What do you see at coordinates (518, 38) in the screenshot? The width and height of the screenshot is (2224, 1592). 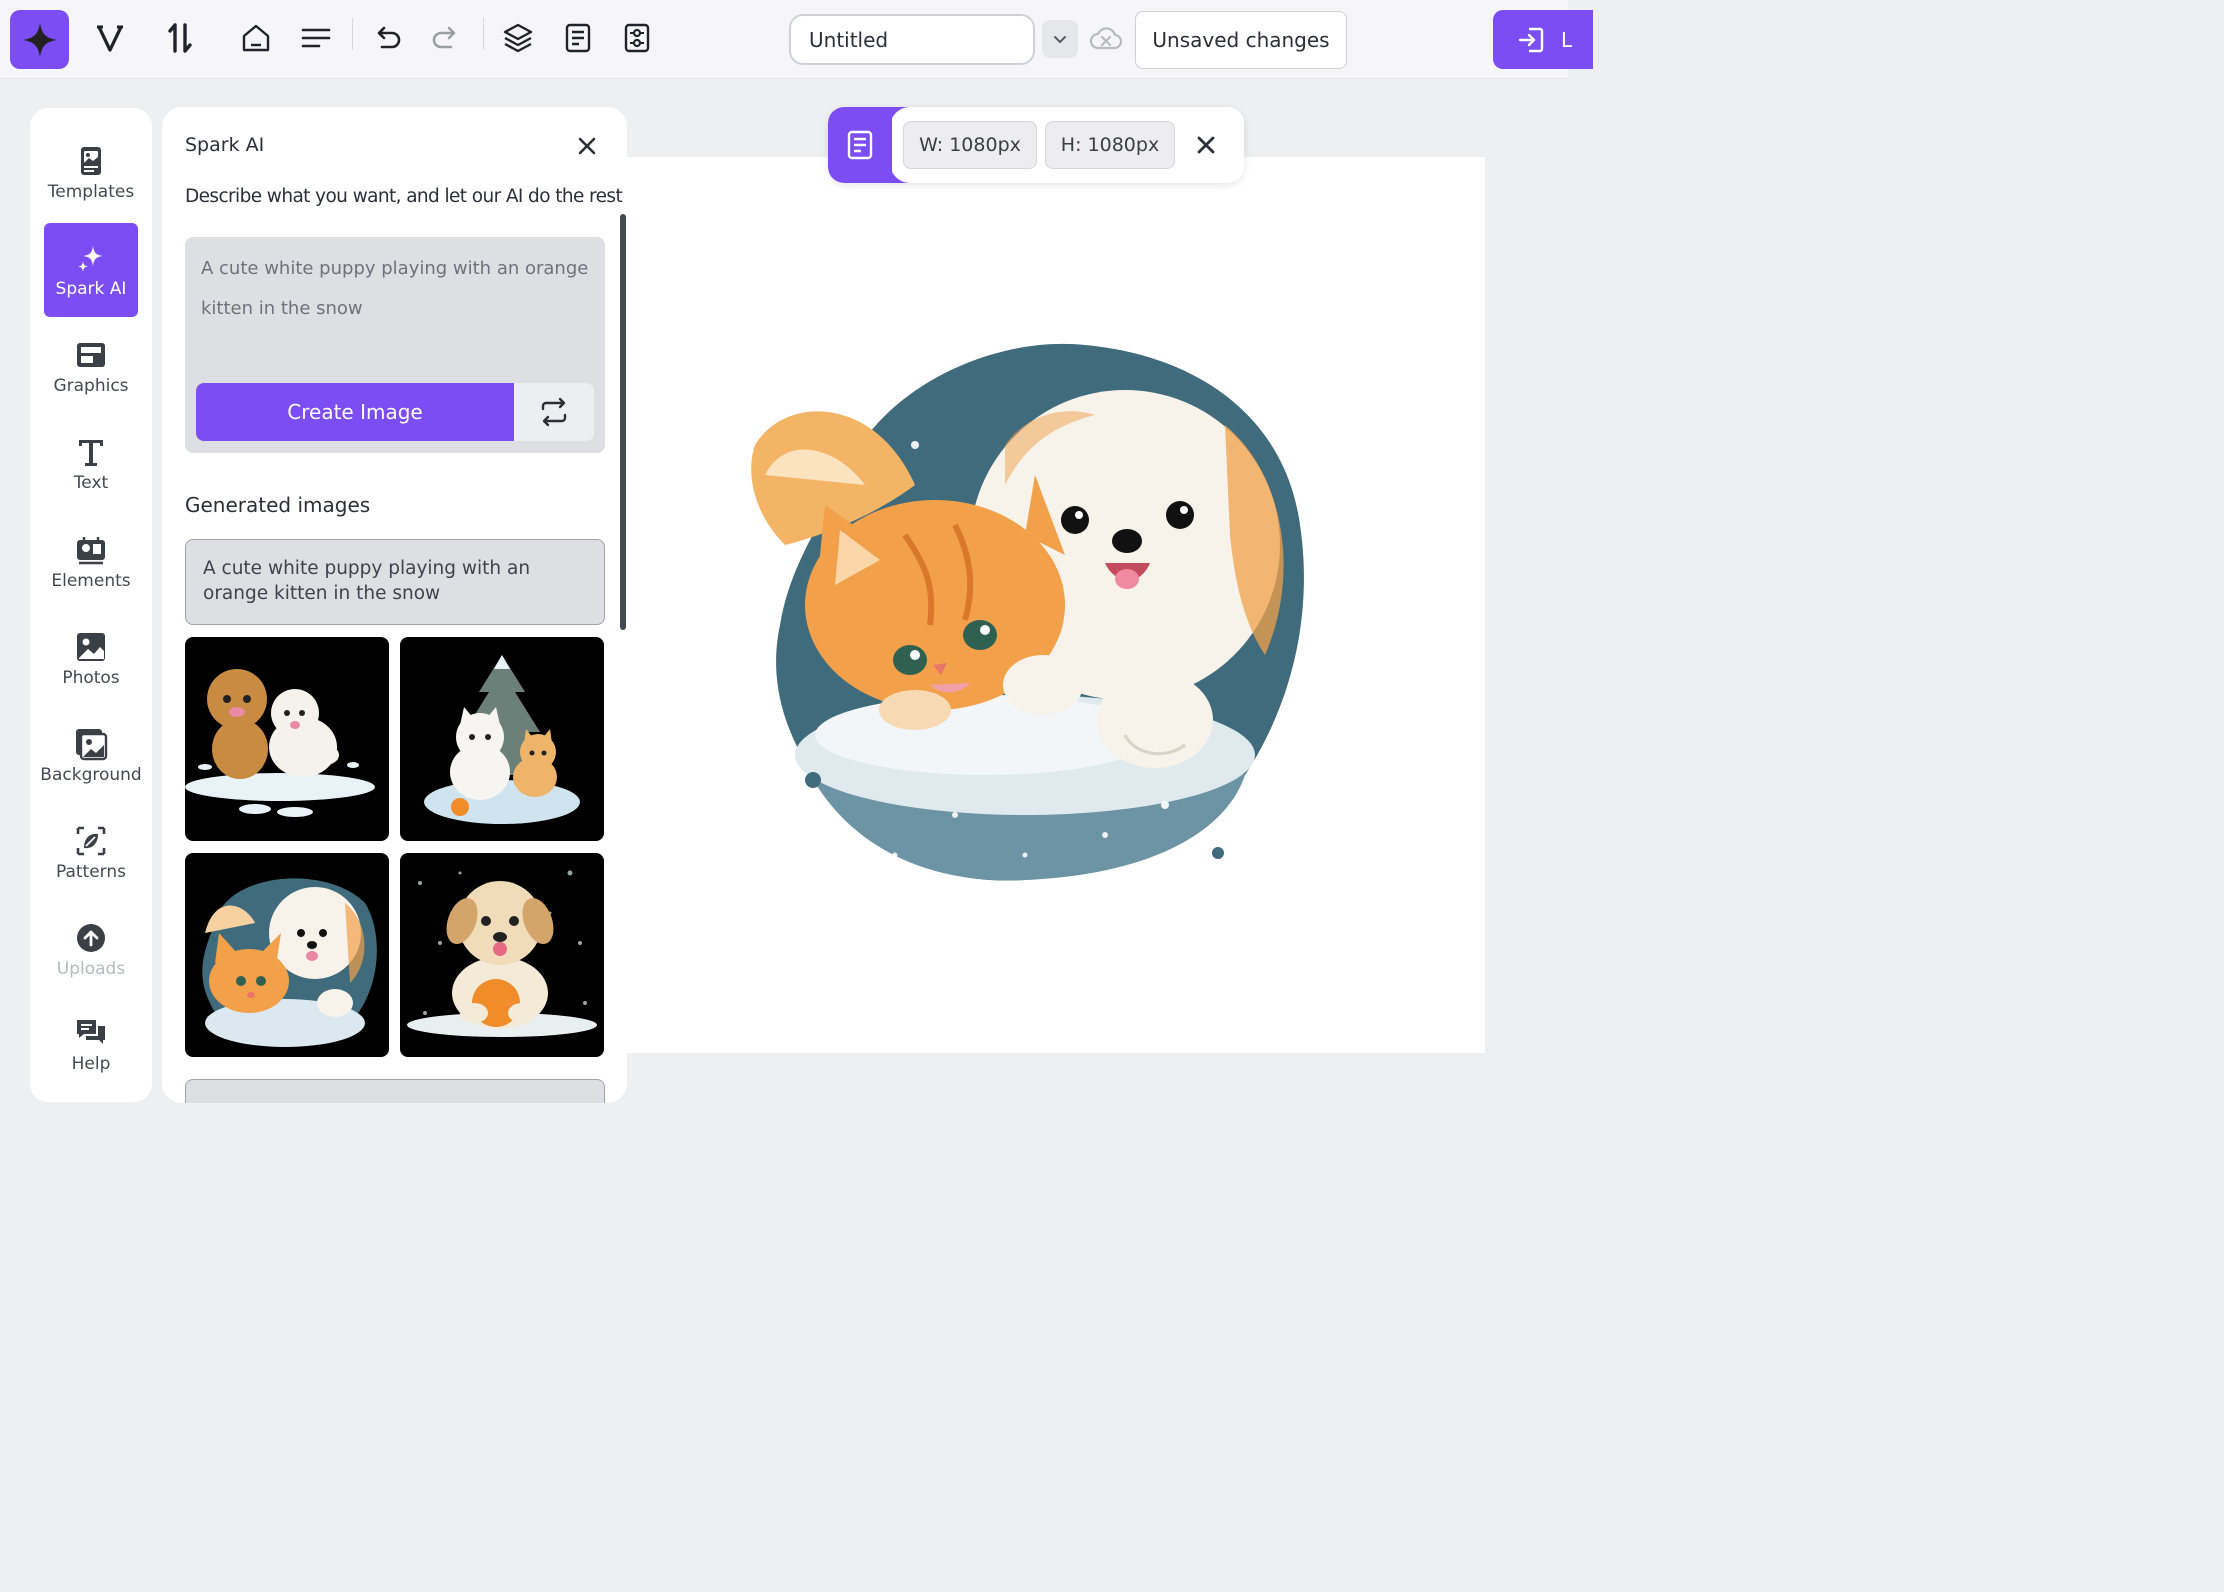 I see `layers-icon` at bounding box center [518, 38].